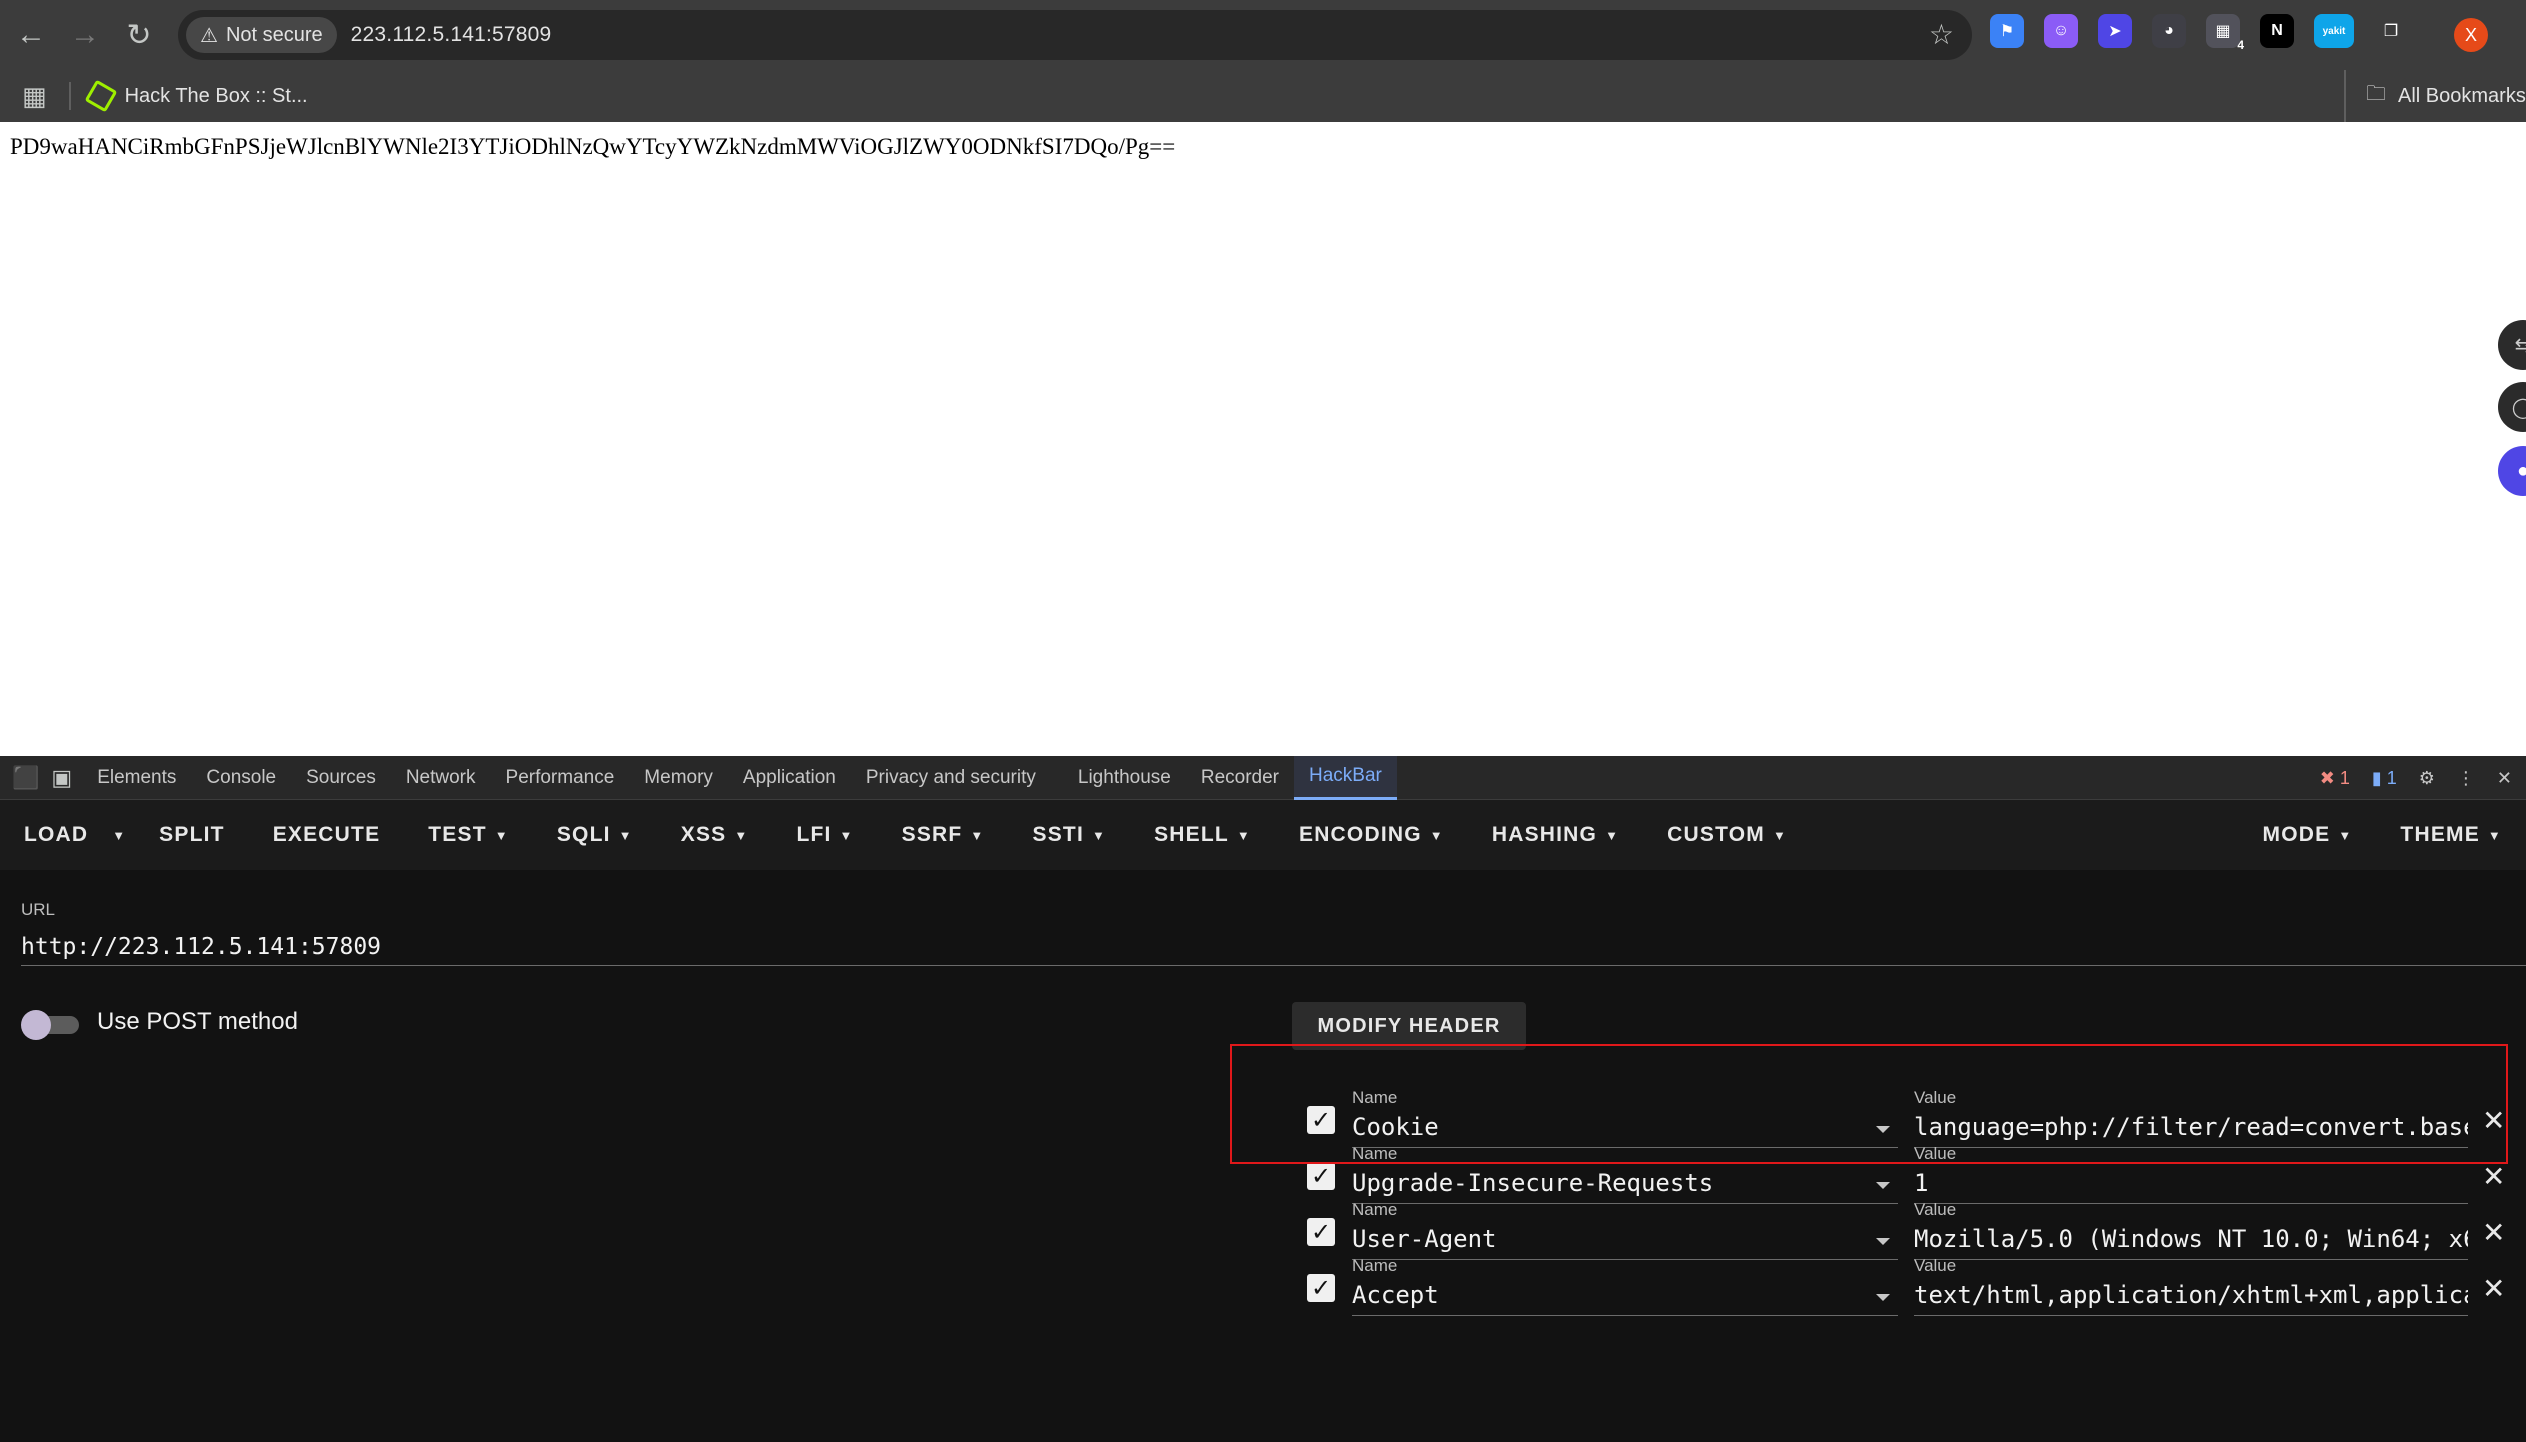 The width and height of the screenshot is (2526, 1442). I want to click on tab-network: Network, so click(441, 778).